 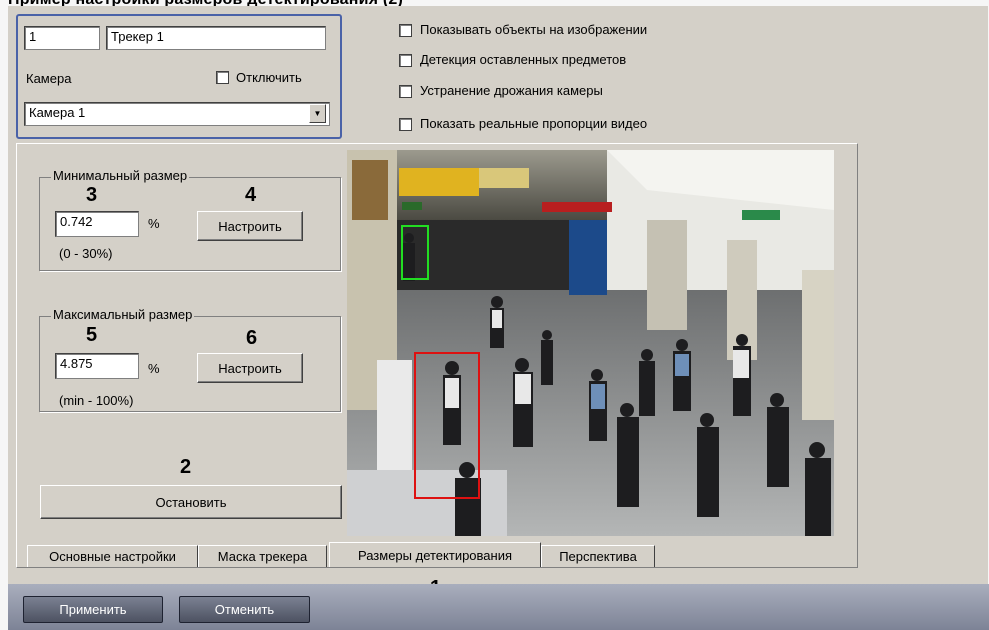 What do you see at coordinates (191, 502) in the screenshot?
I see `stop-button: Остановить` at bounding box center [191, 502].